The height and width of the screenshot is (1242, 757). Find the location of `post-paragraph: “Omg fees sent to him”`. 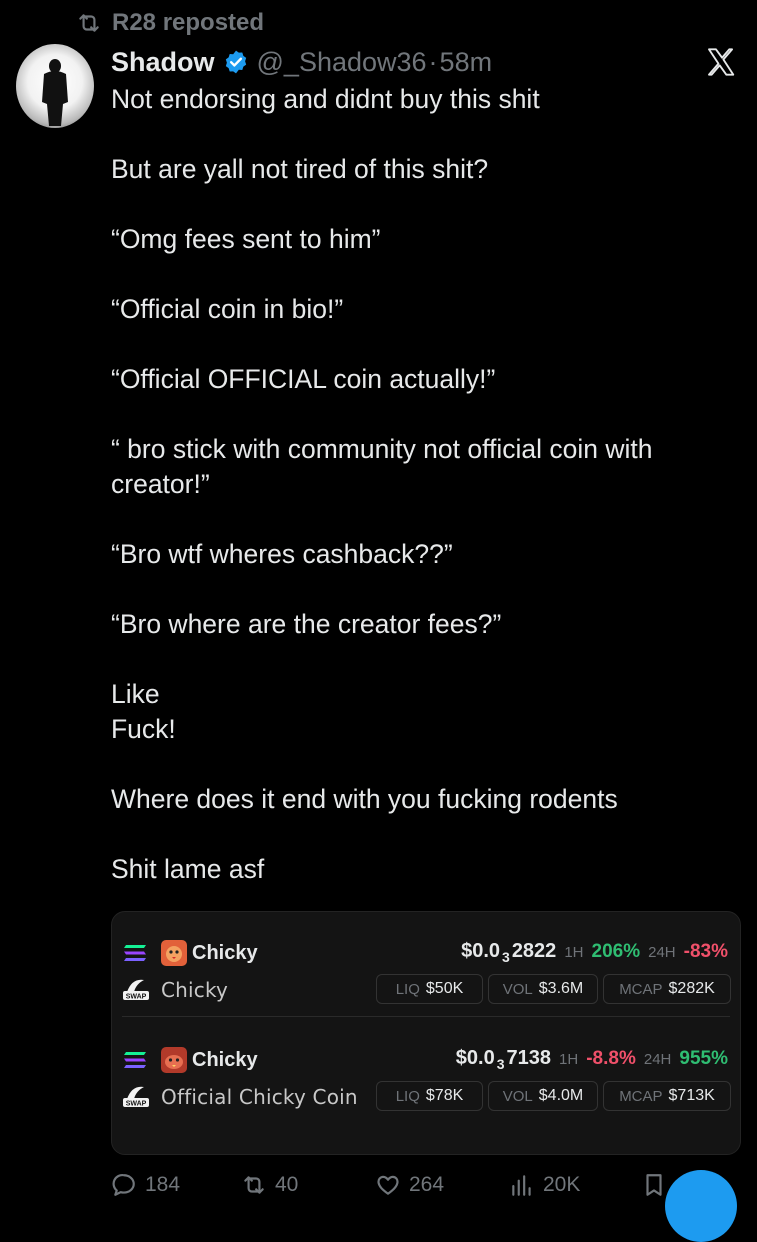

post-paragraph: “Omg fees sent to him” is located at coordinates (246, 239).